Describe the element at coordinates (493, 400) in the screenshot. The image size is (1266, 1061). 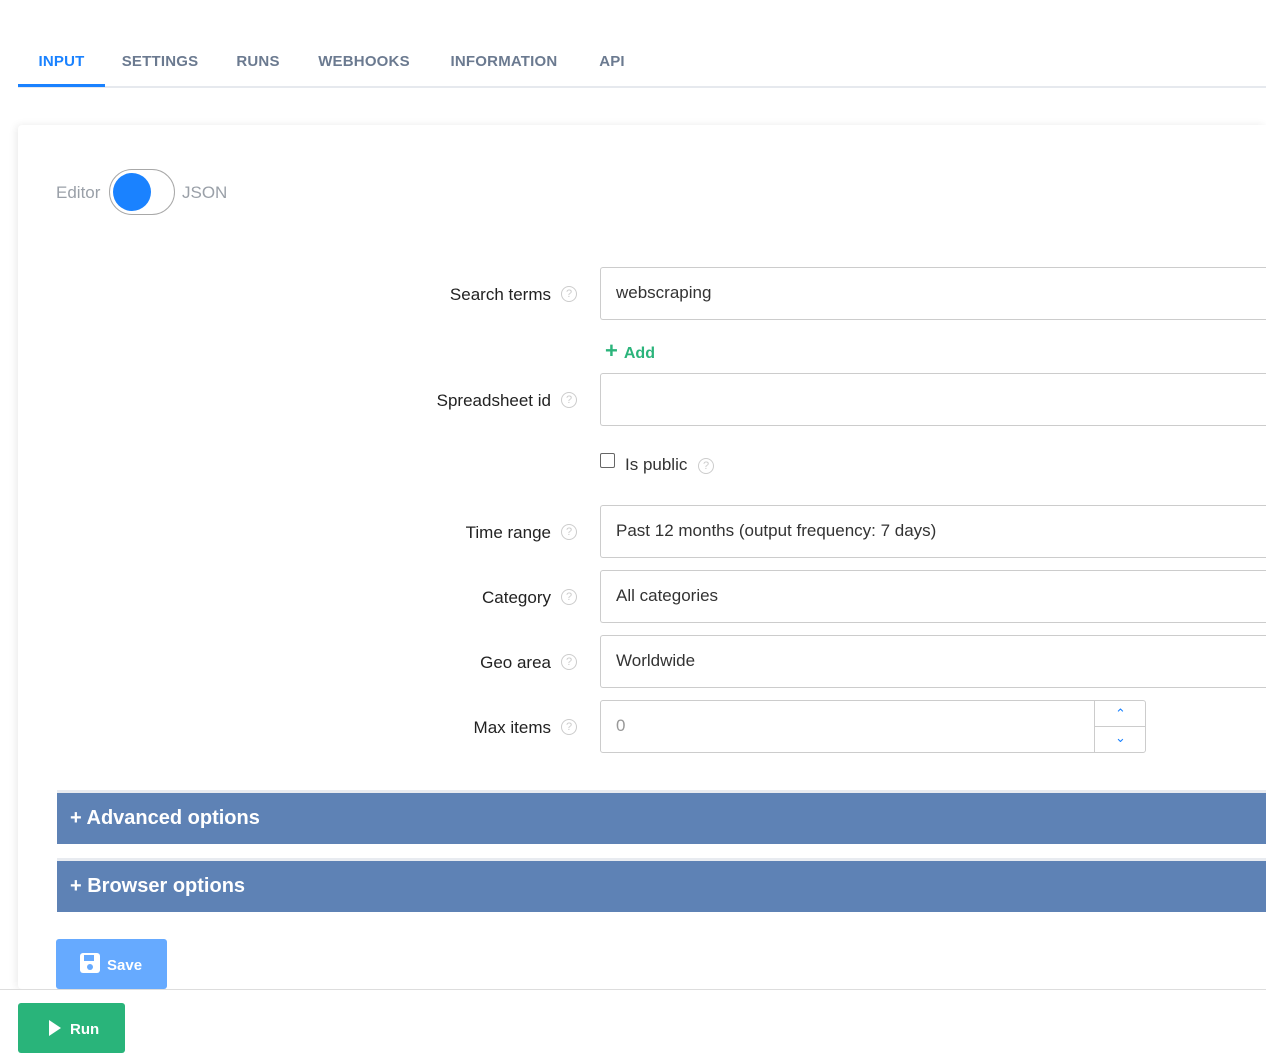
I see `spreadsheet-id-label: Spreadsheet id` at that location.